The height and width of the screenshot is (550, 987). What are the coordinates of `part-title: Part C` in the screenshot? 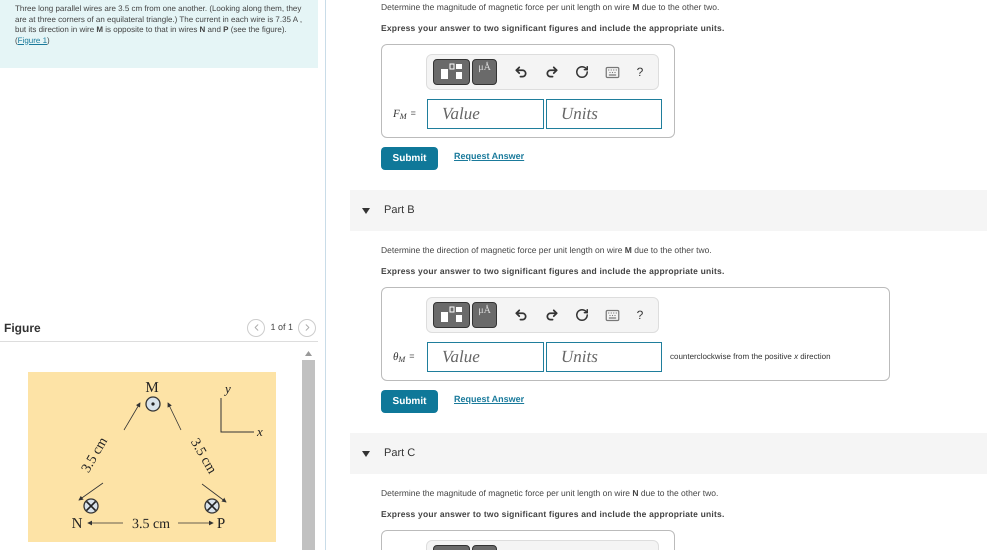 It's located at (400, 454).